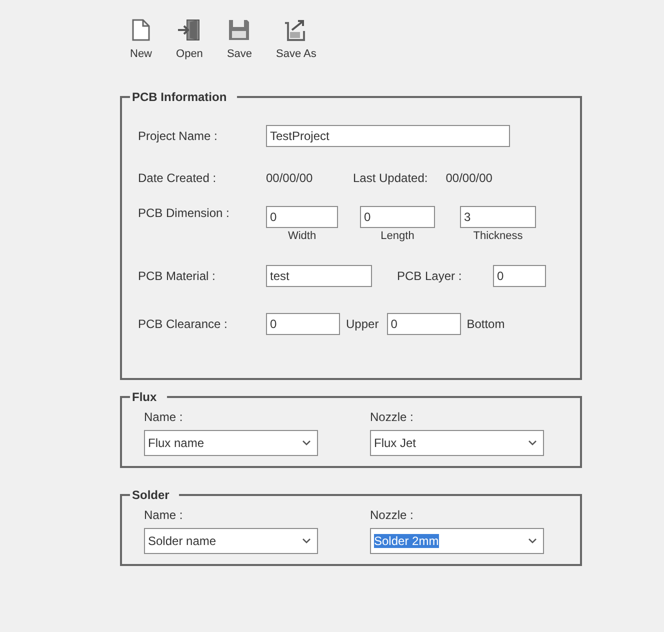 The image size is (664, 632). I want to click on field-label: Last Updated:, so click(390, 178).